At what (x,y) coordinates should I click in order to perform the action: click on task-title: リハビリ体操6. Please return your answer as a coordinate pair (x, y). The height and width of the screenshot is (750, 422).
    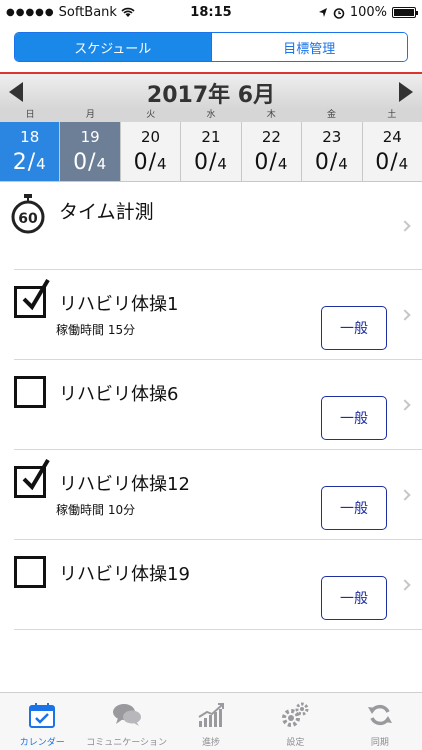
    Looking at the image, I should click on (119, 394).